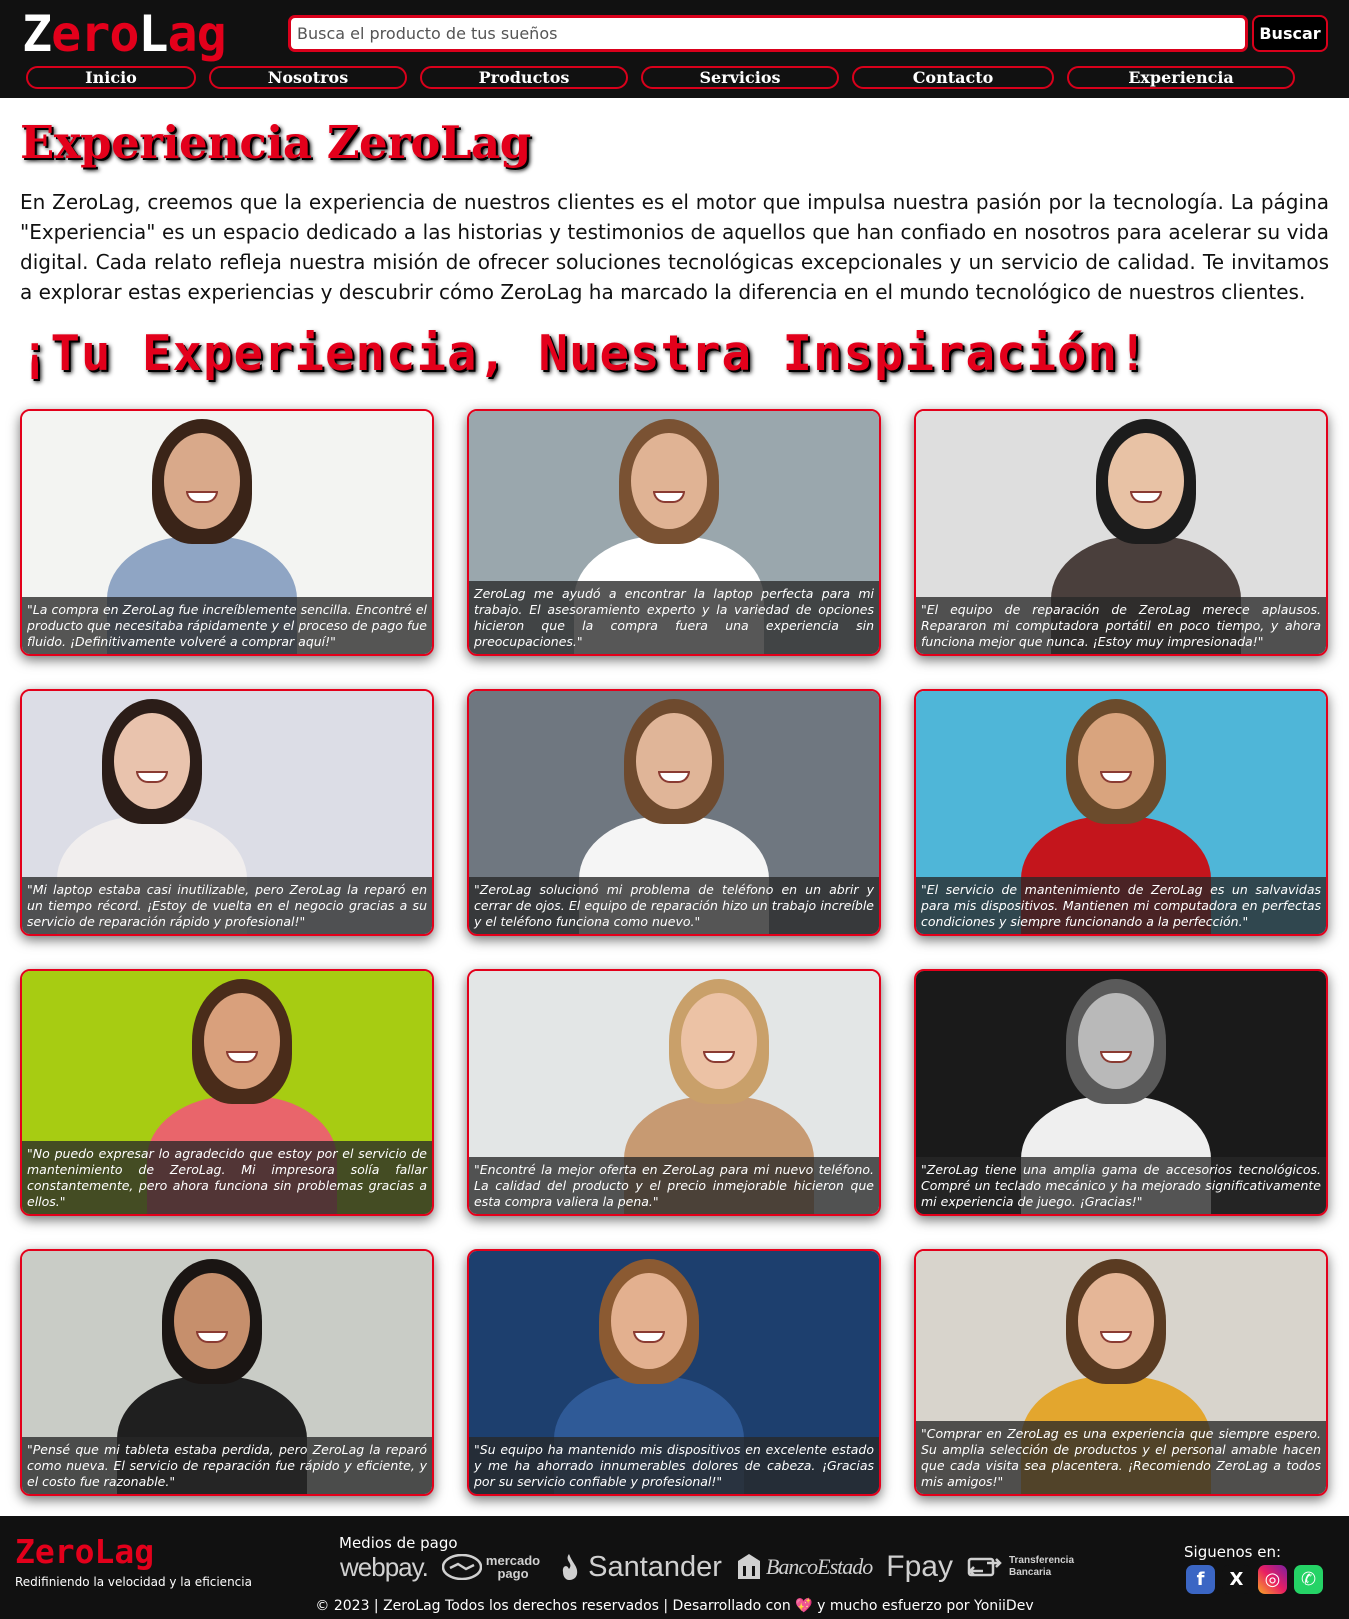 The width and height of the screenshot is (1349, 1619). What do you see at coordinates (919, 1566) in the screenshot?
I see `fpay-logo: Fpay` at bounding box center [919, 1566].